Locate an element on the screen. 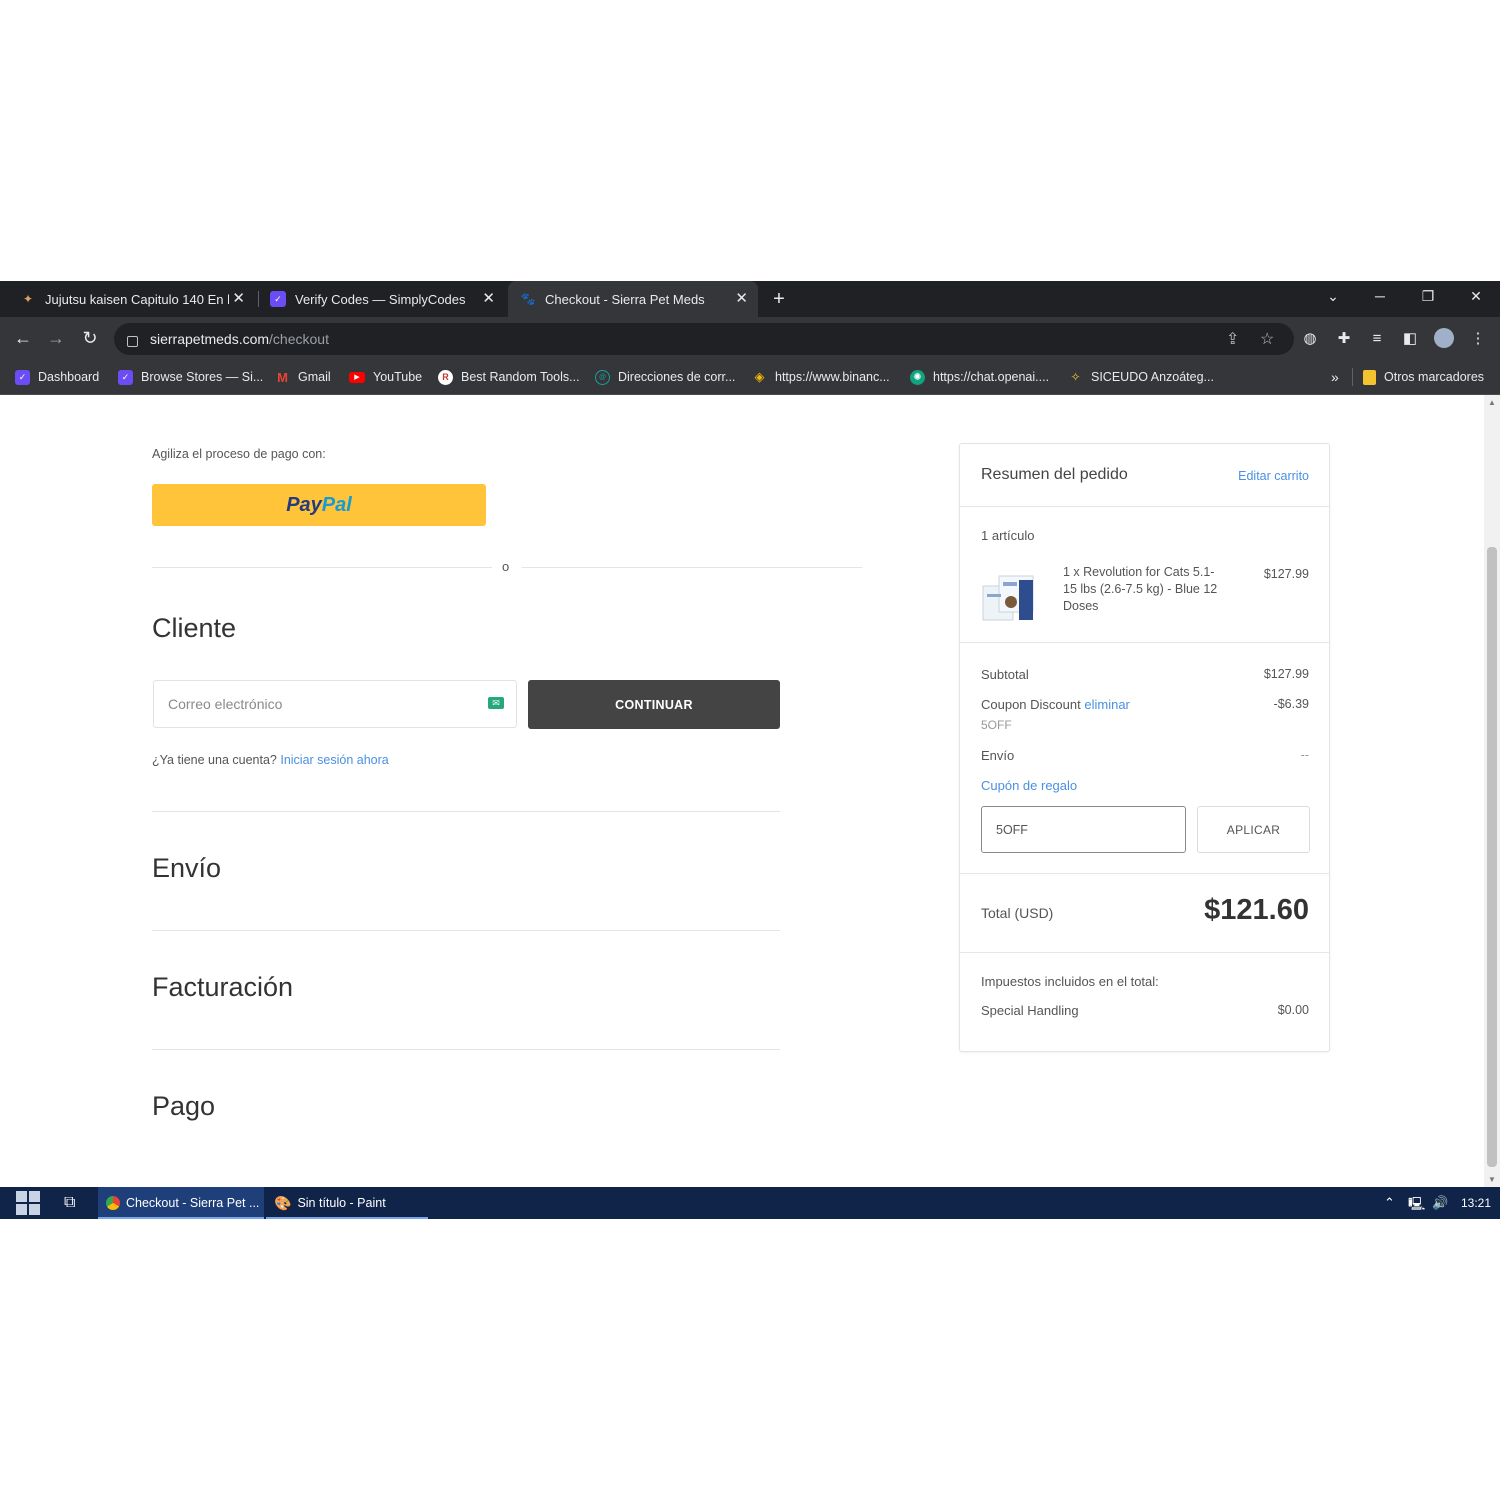 The height and width of the screenshot is (1500, 1500). apply-button: APLICAR is located at coordinates (1253, 829).